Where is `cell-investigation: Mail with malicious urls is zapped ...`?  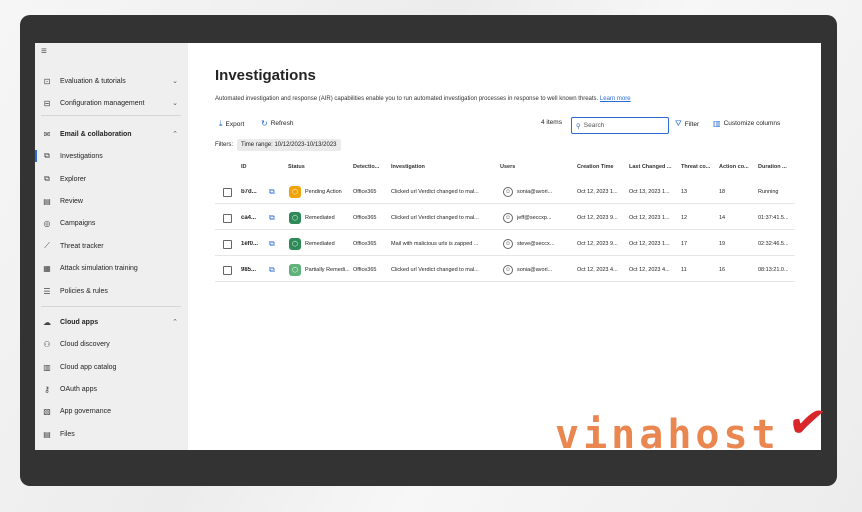 cell-investigation: Mail with malicious urls is zapped ... is located at coordinates (445, 244).